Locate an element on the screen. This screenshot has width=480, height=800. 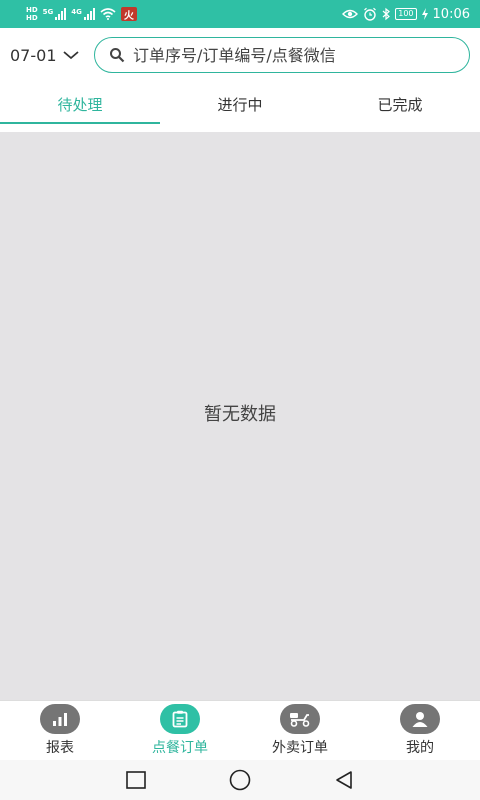
nav-item-reports: 报表 is located at coordinates (60, 730).